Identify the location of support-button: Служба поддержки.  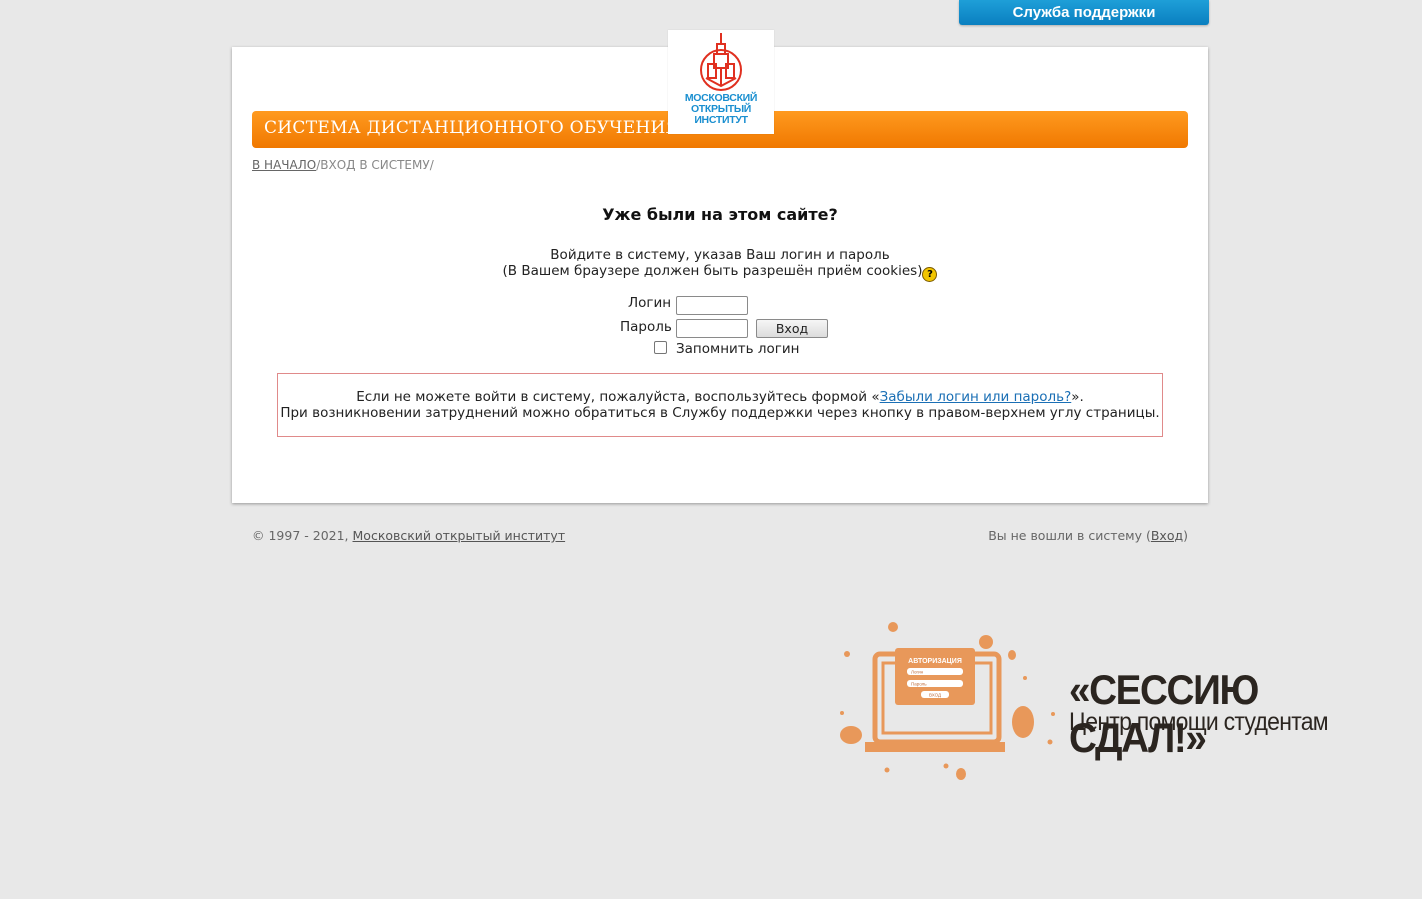
(1084, 12).